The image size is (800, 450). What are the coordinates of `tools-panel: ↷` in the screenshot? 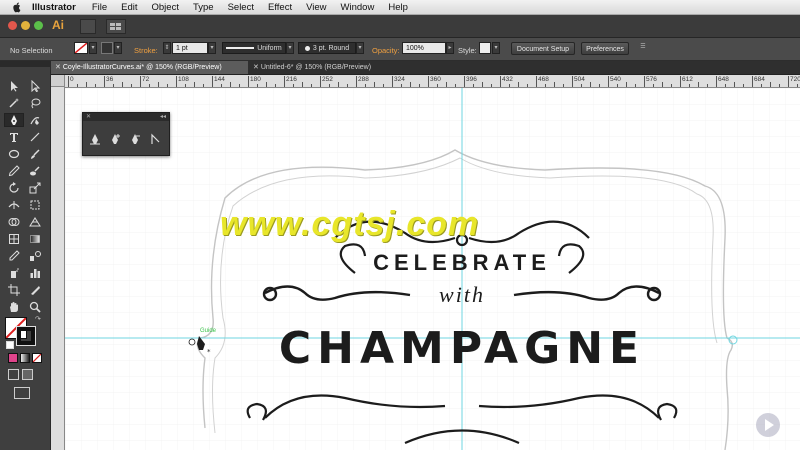 It's located at (25, 255).